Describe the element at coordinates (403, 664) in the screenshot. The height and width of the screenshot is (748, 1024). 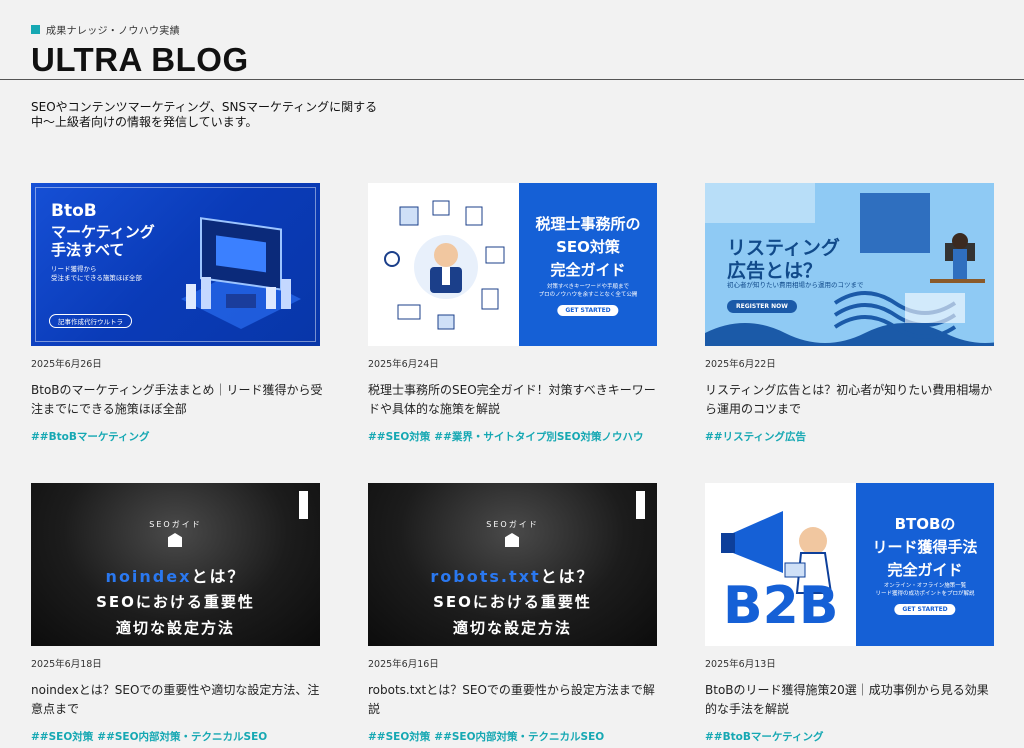
I see `article-date: 2025年6月16日` at that location.